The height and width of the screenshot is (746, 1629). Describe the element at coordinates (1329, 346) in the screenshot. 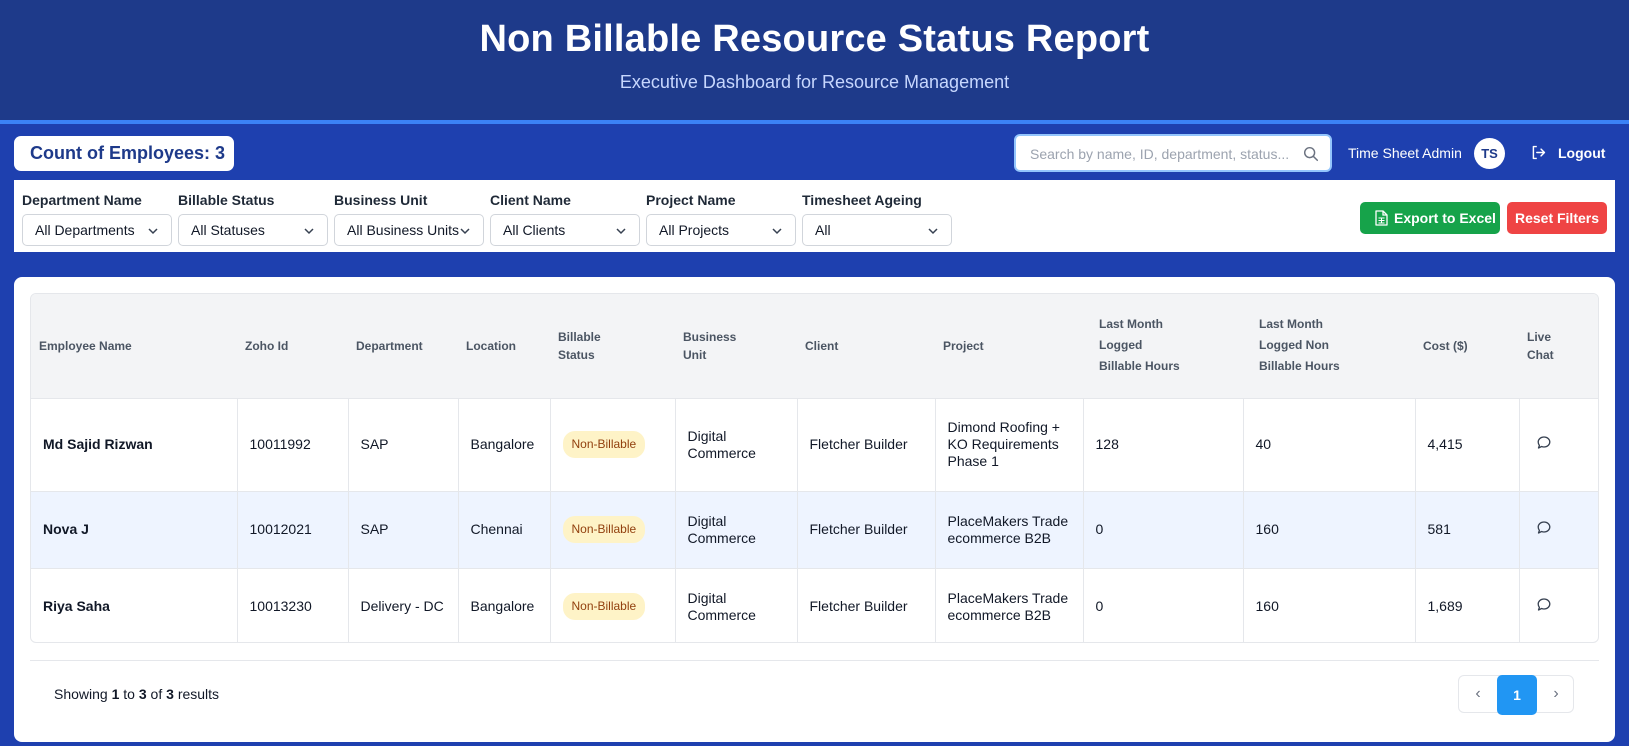

I see `column-header: Last Month Logged Non Billable Hours` at that location.